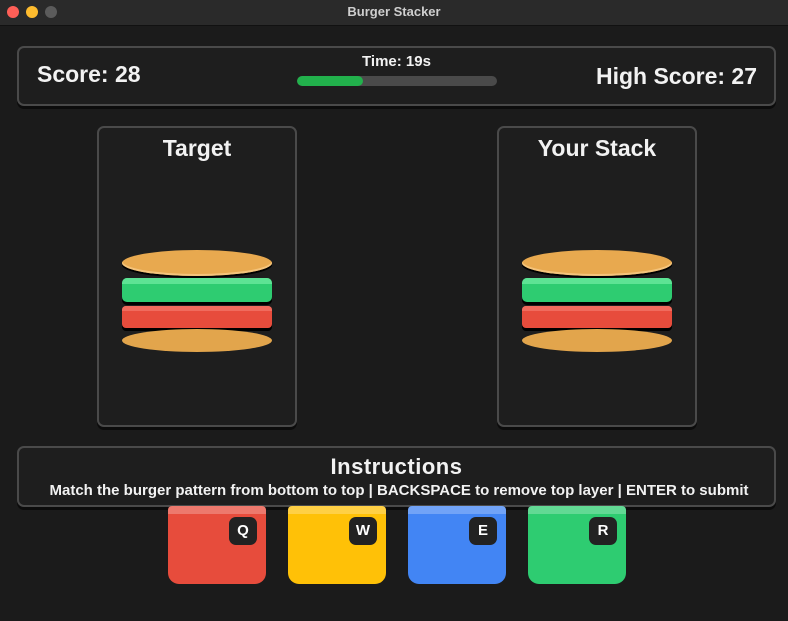 Image resolution: width=788 pixels, height=621 pixels. What do you see at coordinates (483, 531) in the screenshot?
I see `key-e-label: E` at bounding box center [483, 531].